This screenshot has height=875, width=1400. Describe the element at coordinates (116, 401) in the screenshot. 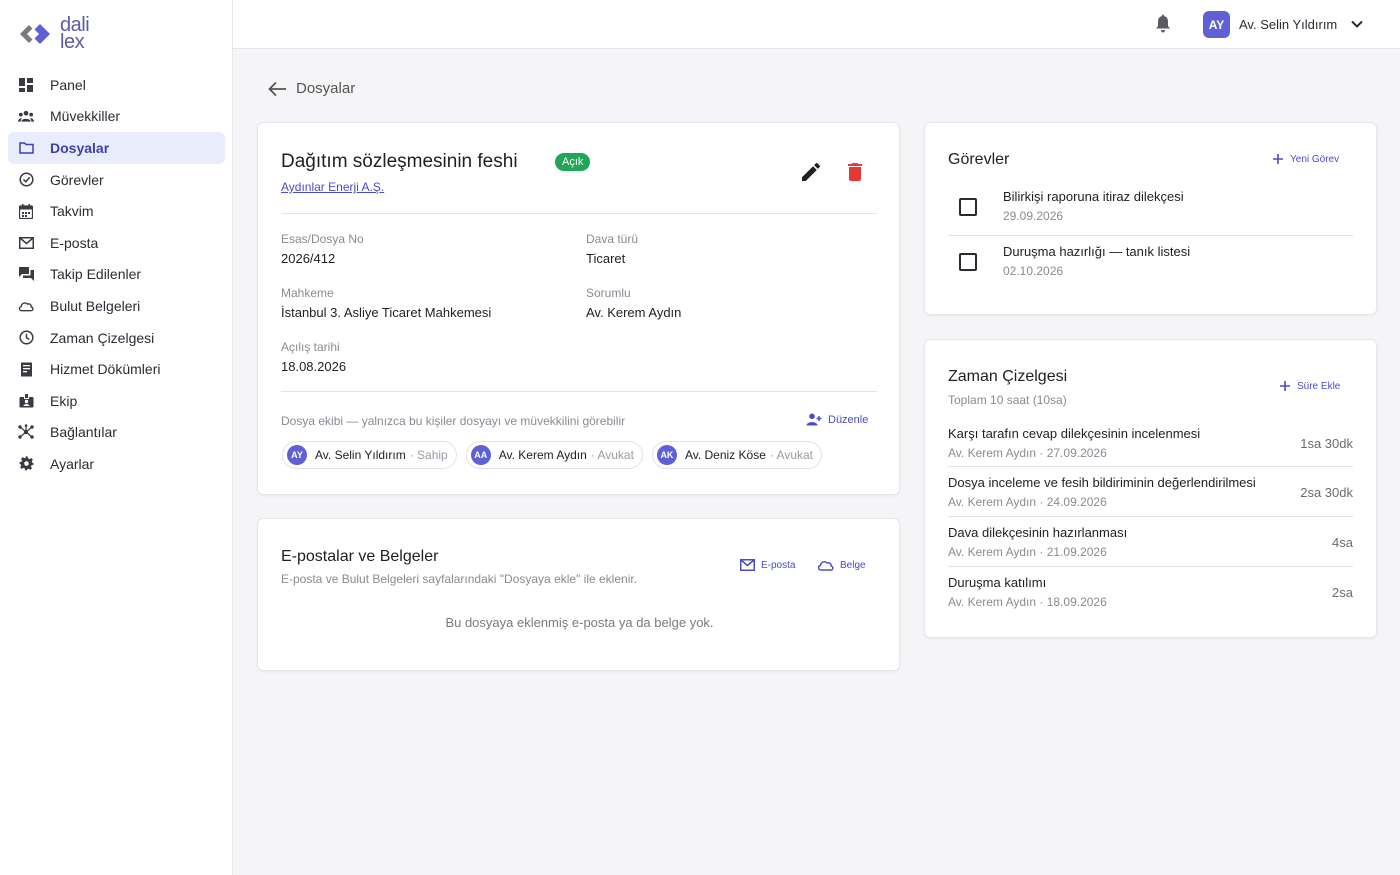

I see `sidebar-item-team: Ekip` at that location.